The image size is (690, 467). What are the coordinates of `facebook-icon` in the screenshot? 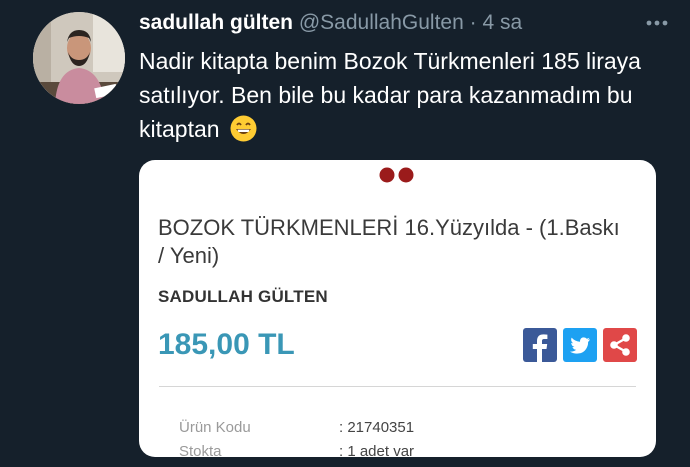 It's located at (540, 345).